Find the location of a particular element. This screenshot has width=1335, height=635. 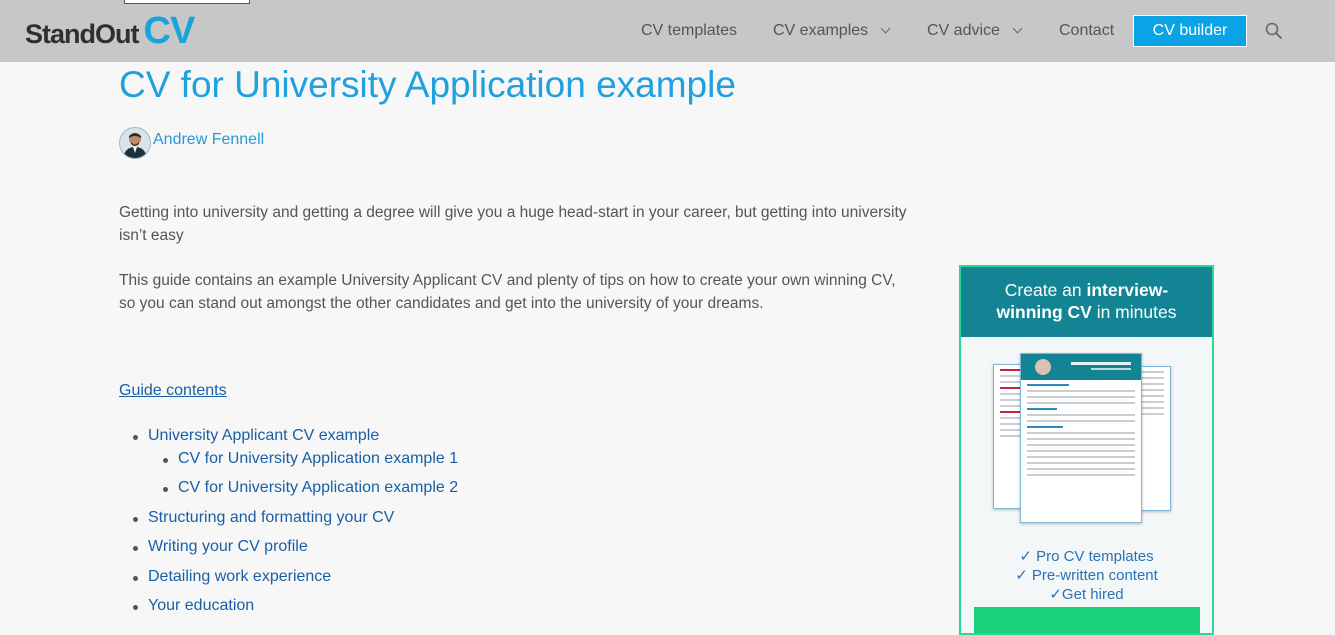

focus-outline-box is located at coordinates (187, 2).